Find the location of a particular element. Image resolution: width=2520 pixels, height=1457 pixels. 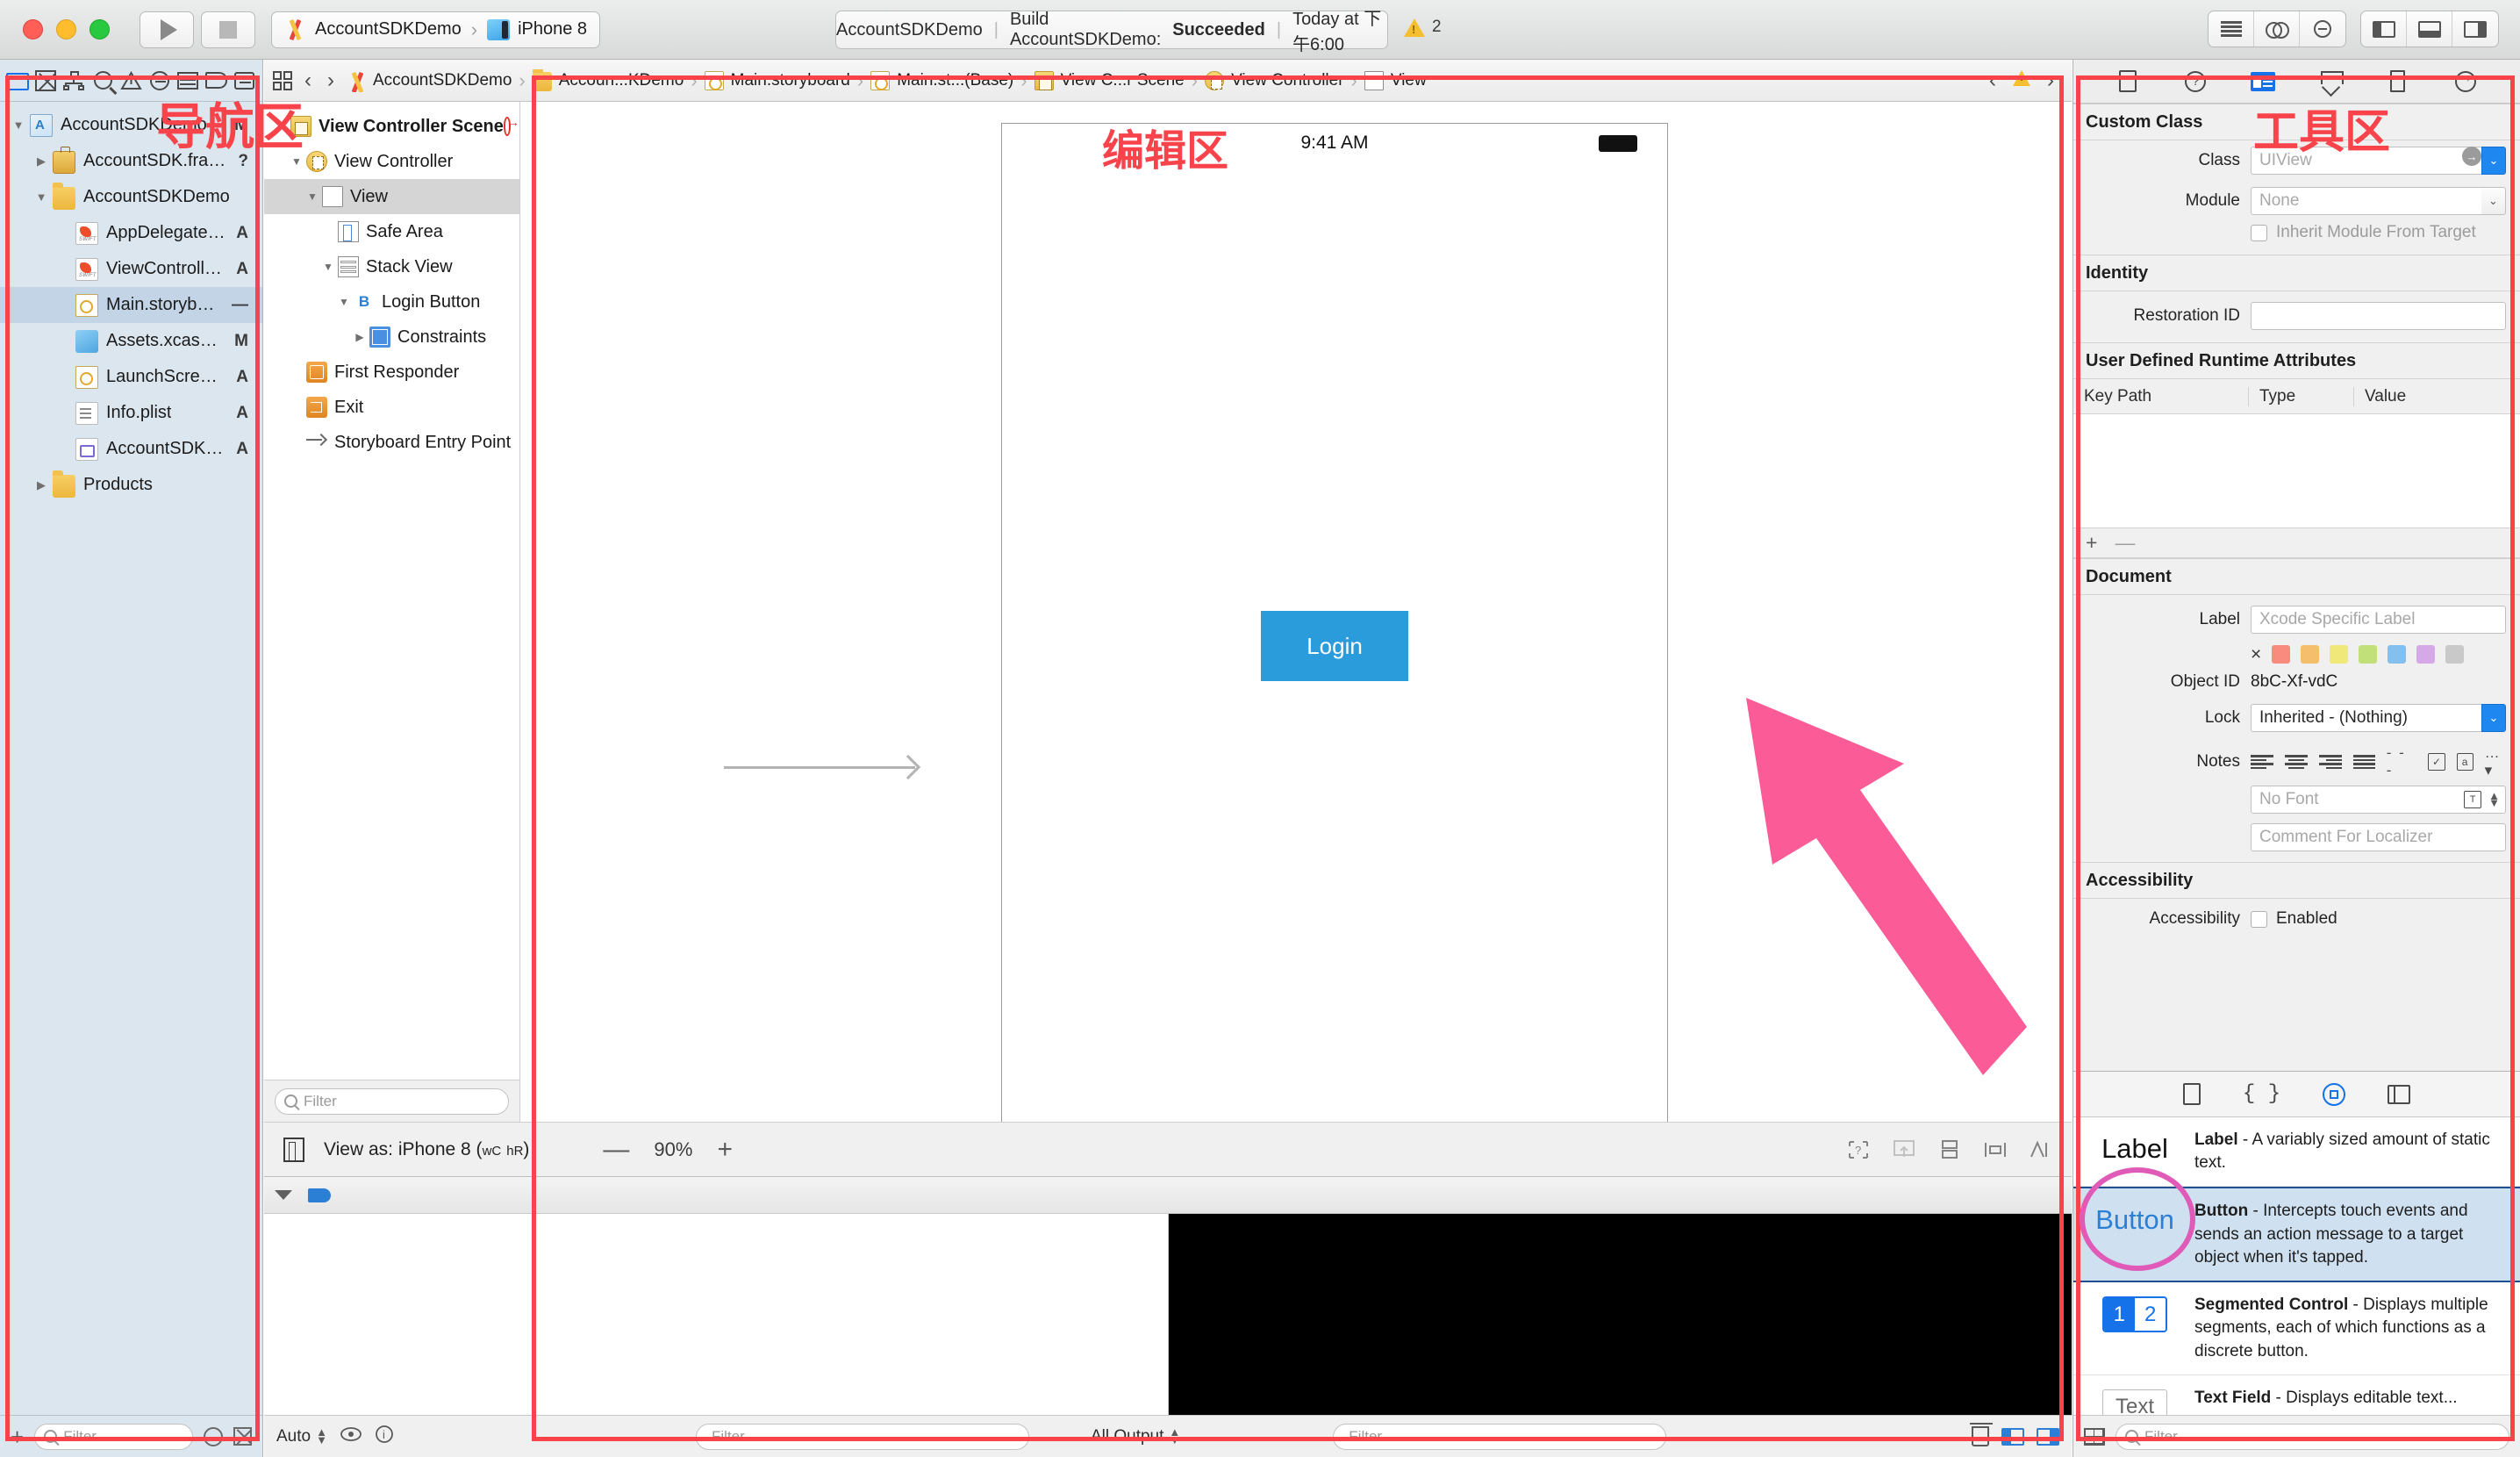

lock-dropdown-button: ⌄ is located at coordinates (2493, 718).